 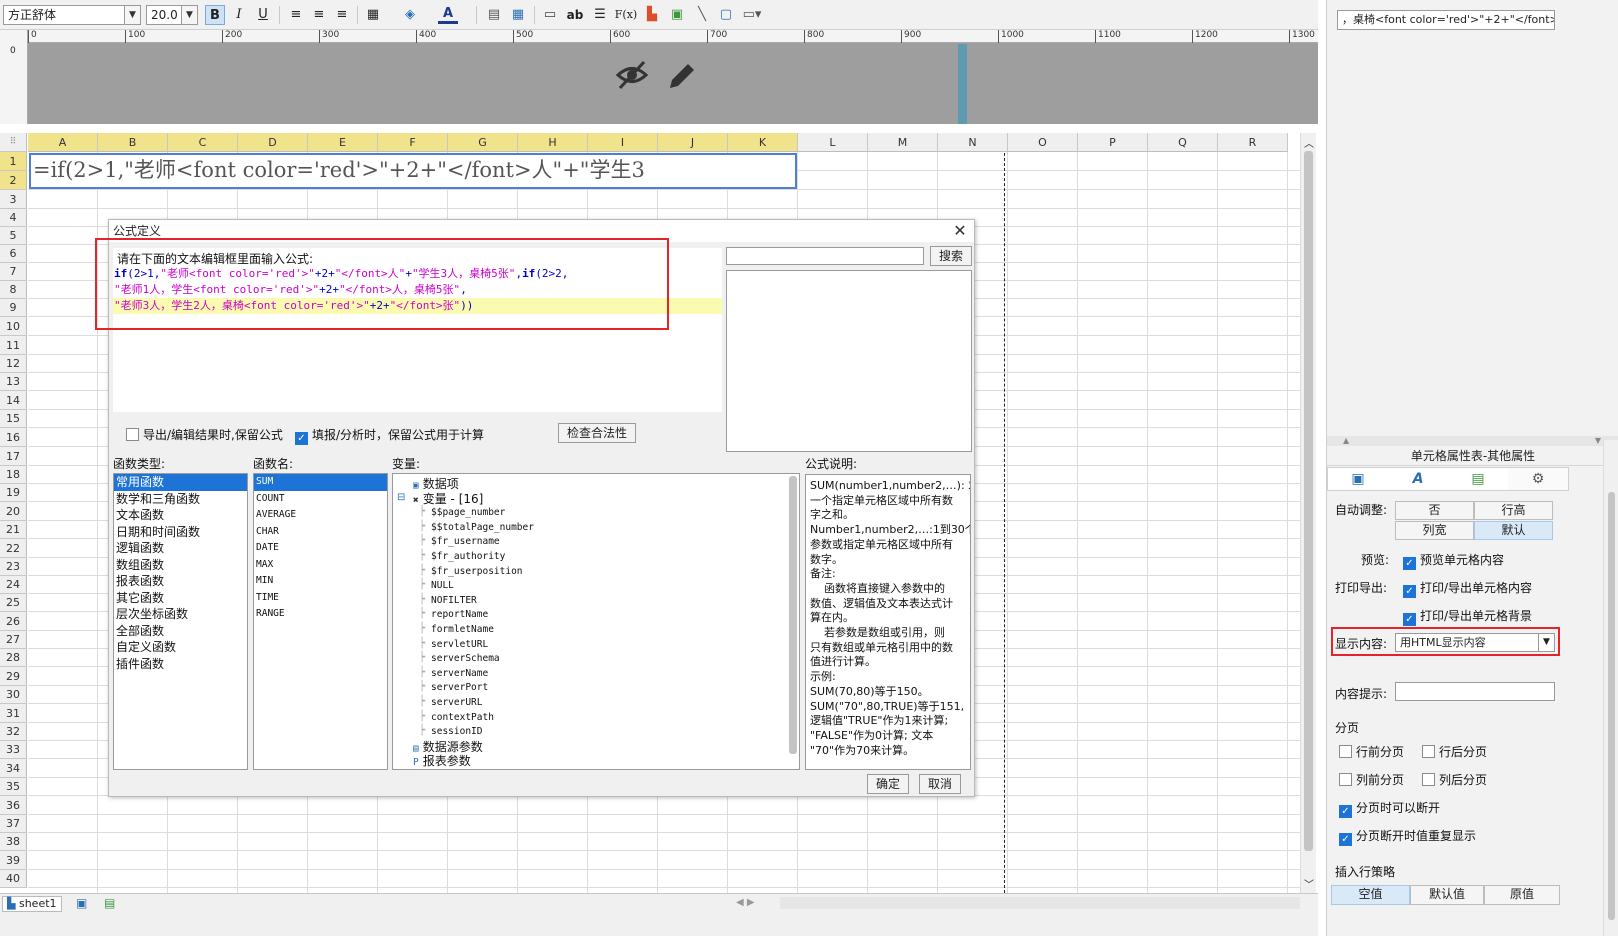 What do you see at coordinates (13, 511) in the screenshot?
I see `row-header: 20` at bounding box center [13, 511].